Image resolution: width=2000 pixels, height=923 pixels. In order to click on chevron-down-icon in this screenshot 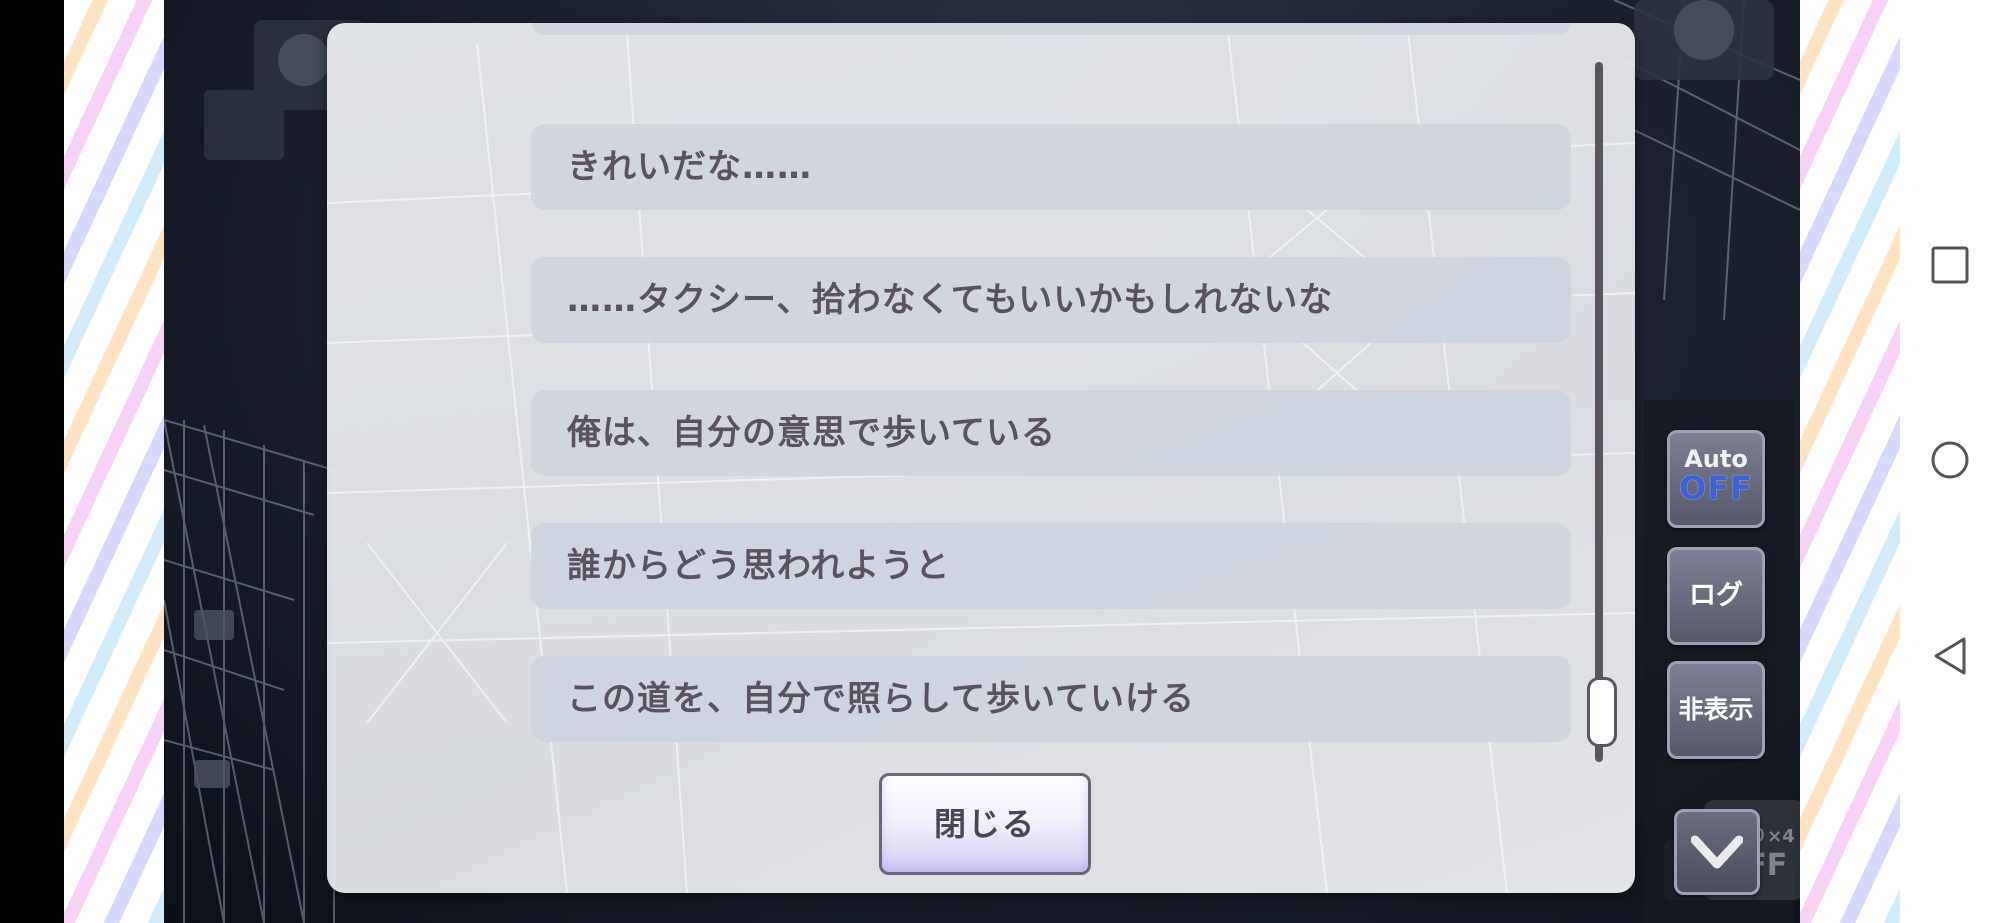, I will do `click(1717, 852)`.